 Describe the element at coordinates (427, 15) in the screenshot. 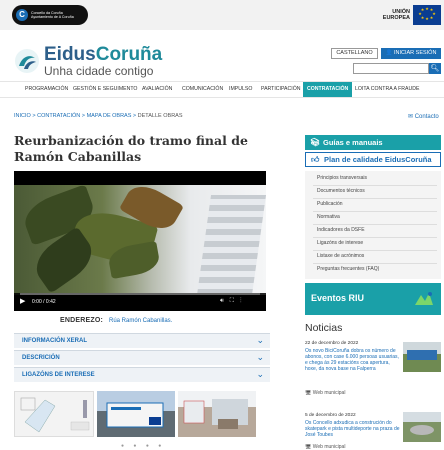

I see `eu-flag-icon: ★ ★ ★ ★ ★ ★ ★ ★` at that location.